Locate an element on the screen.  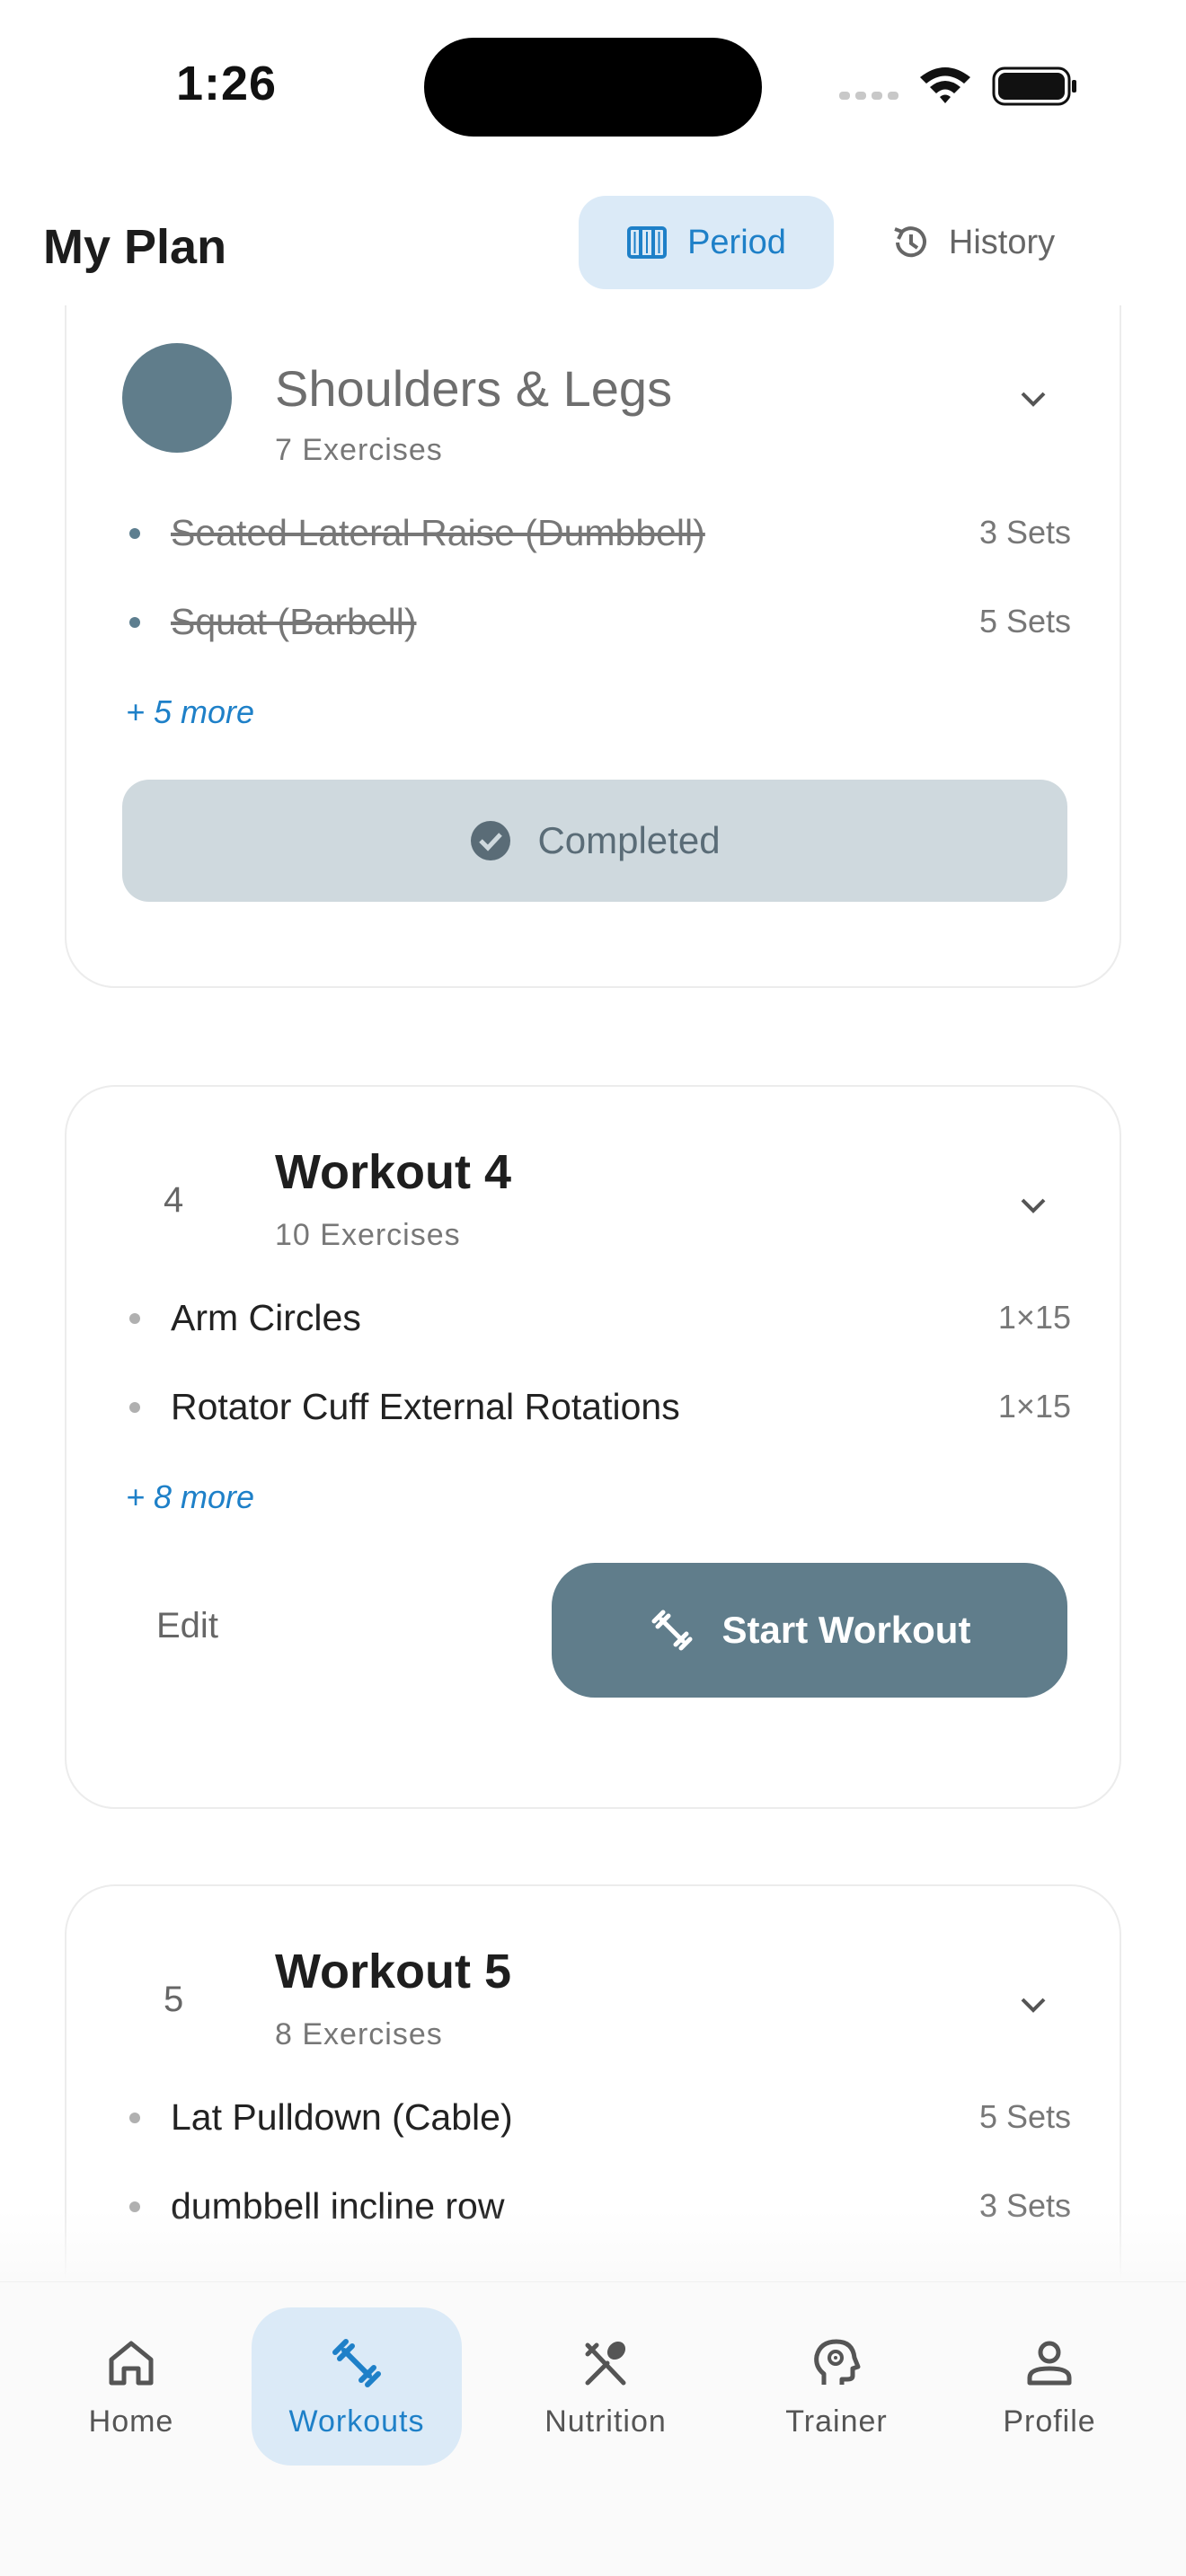
nav-label: Profile is located at coordinates (1049, 2421).